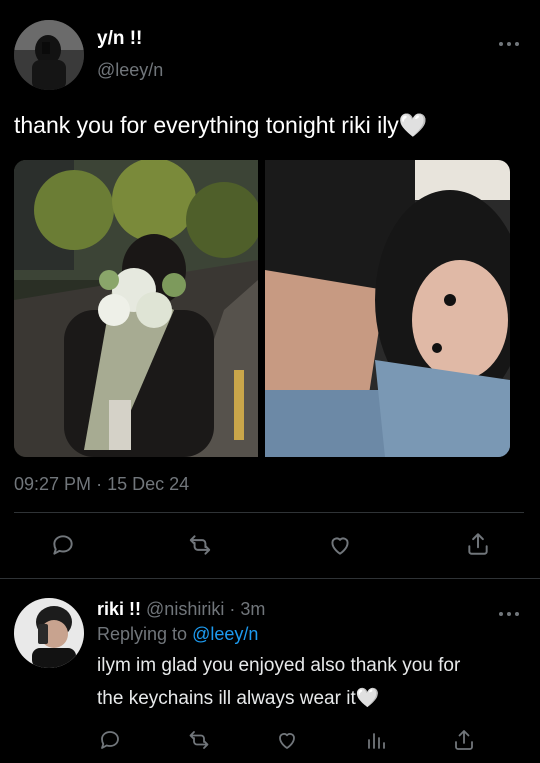  I want to click on reply-header: riki !! @nishiriki · 3m, so click(181, 609).